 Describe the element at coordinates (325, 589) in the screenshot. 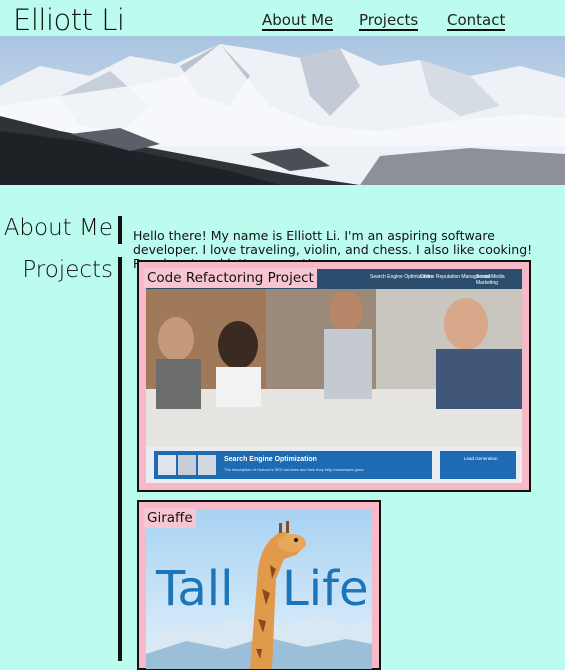

I see `screenshot-word-life: Life` at that location.